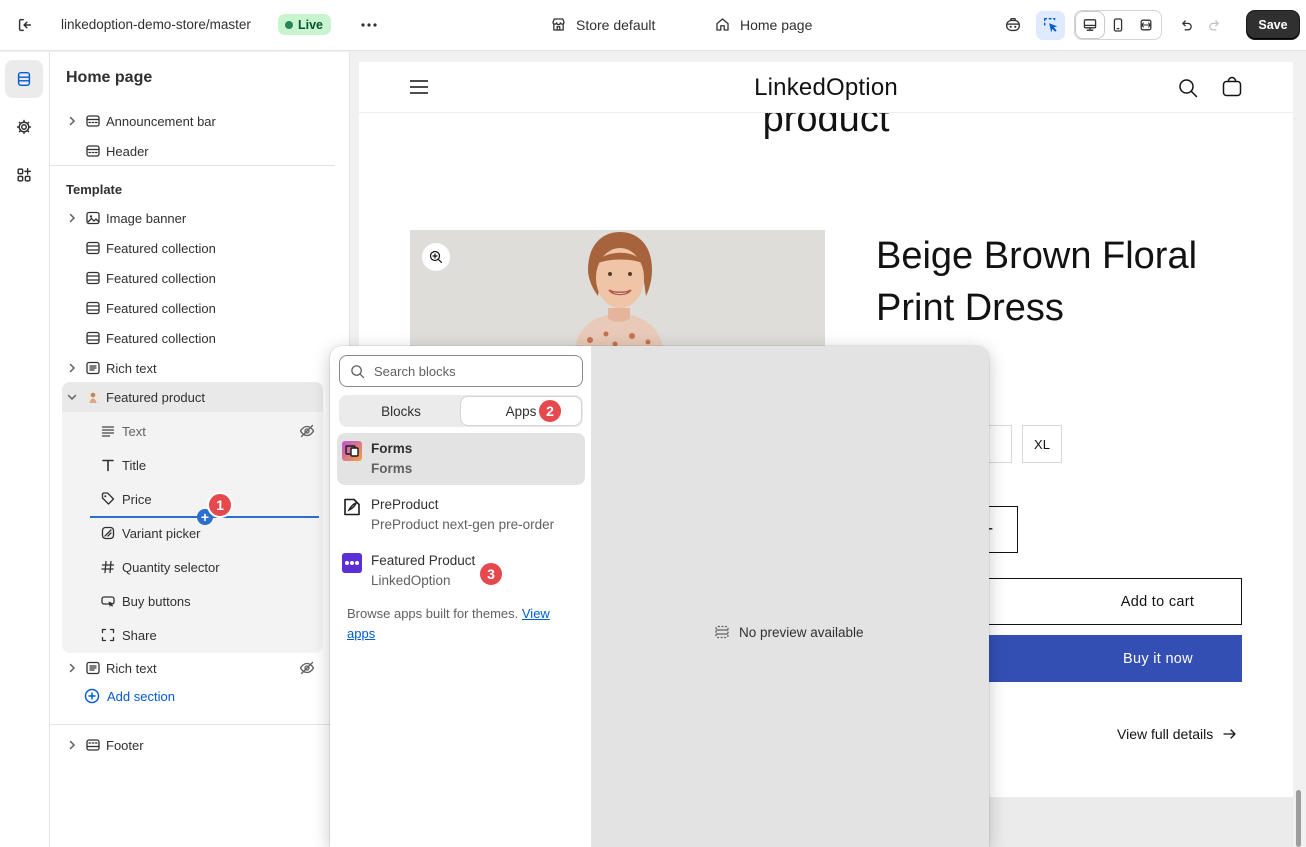 This screenshot has width=1306, height=847. What do you see at coordinates (24, 79) in the screenshot?
I see `sections-nav-button` at bounding box center [24, 79].